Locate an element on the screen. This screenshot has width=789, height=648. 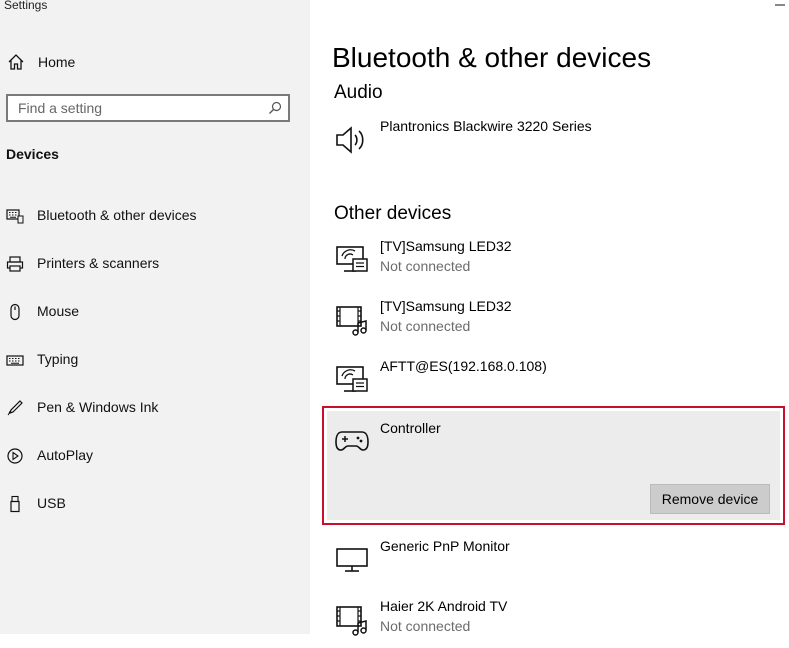
sidebar-item-label: Pen & Windows Ink is located at coordinates (98, 407).